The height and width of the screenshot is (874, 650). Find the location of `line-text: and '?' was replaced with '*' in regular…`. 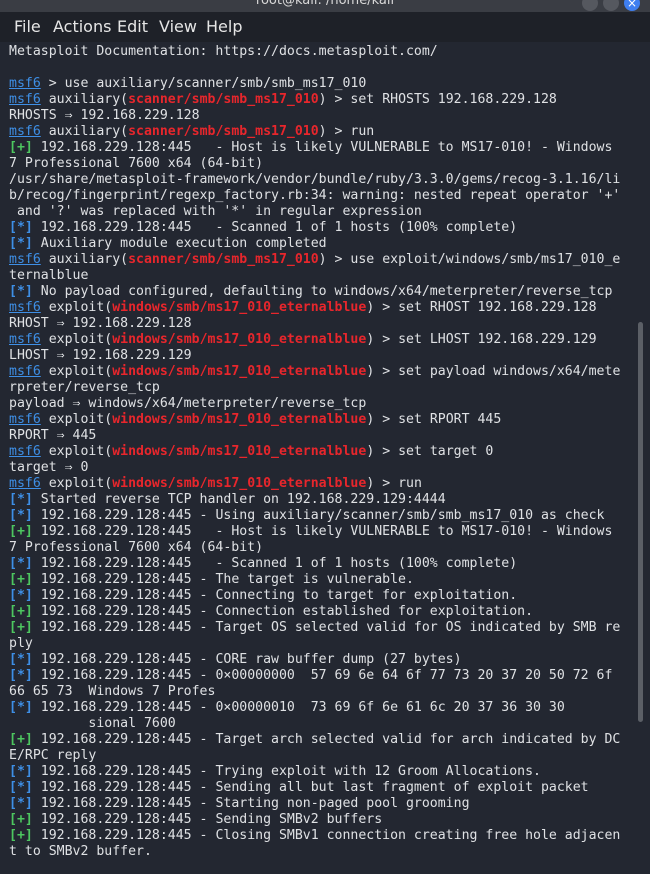

line-text: and '?' was replaced with '*' in regular… is located at coordinates (215, 211).